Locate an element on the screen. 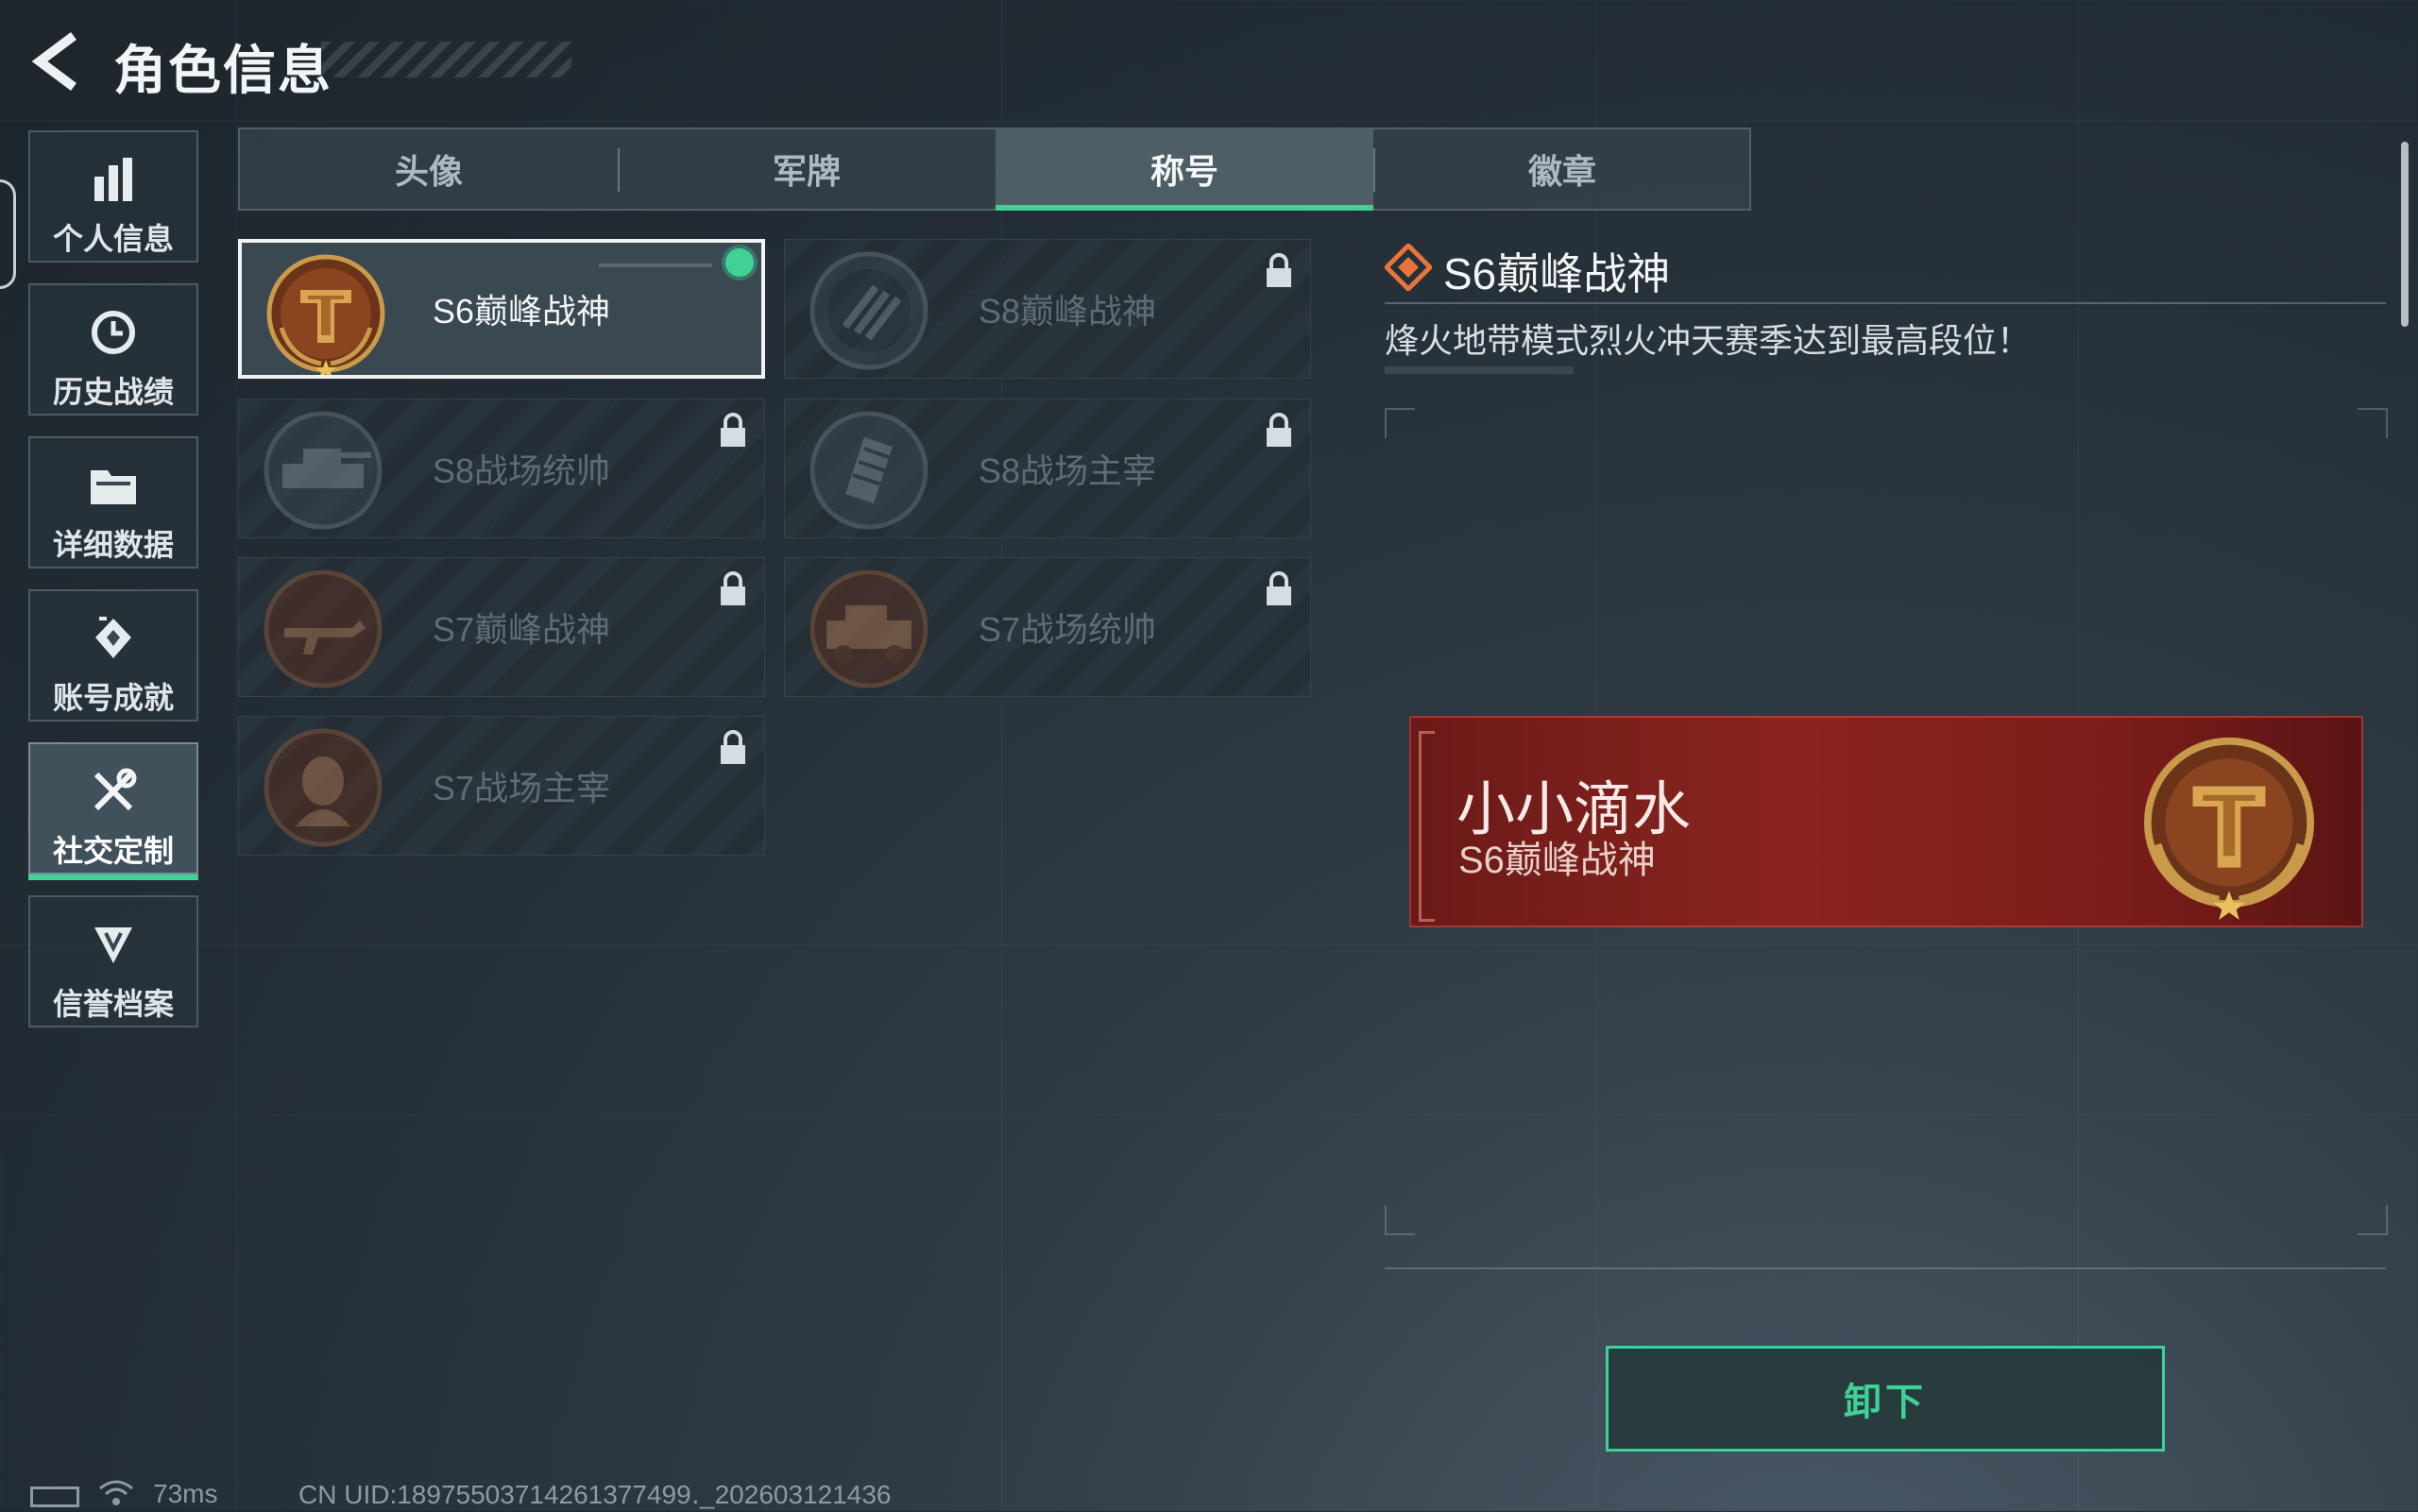  title-card-s7-dominator: S7战场主宰 is located at coordinates (501, 786).